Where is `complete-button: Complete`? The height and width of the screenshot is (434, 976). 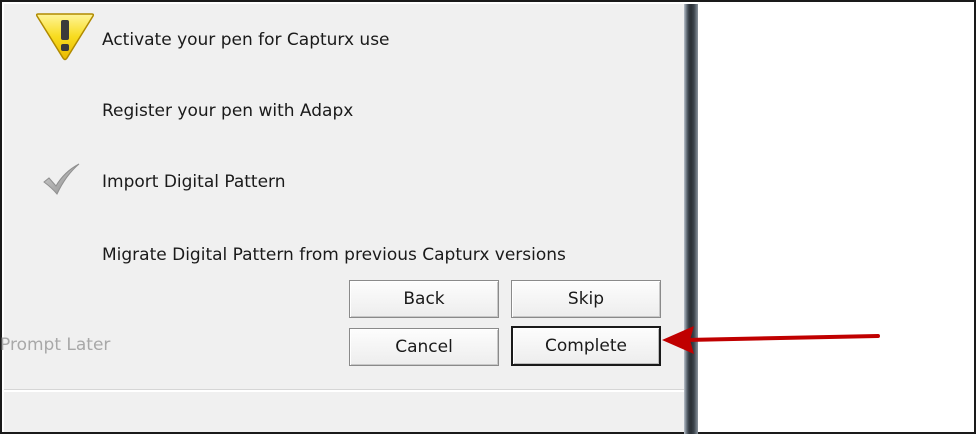
complete-button: Complete is located at coordinates (586, 346).